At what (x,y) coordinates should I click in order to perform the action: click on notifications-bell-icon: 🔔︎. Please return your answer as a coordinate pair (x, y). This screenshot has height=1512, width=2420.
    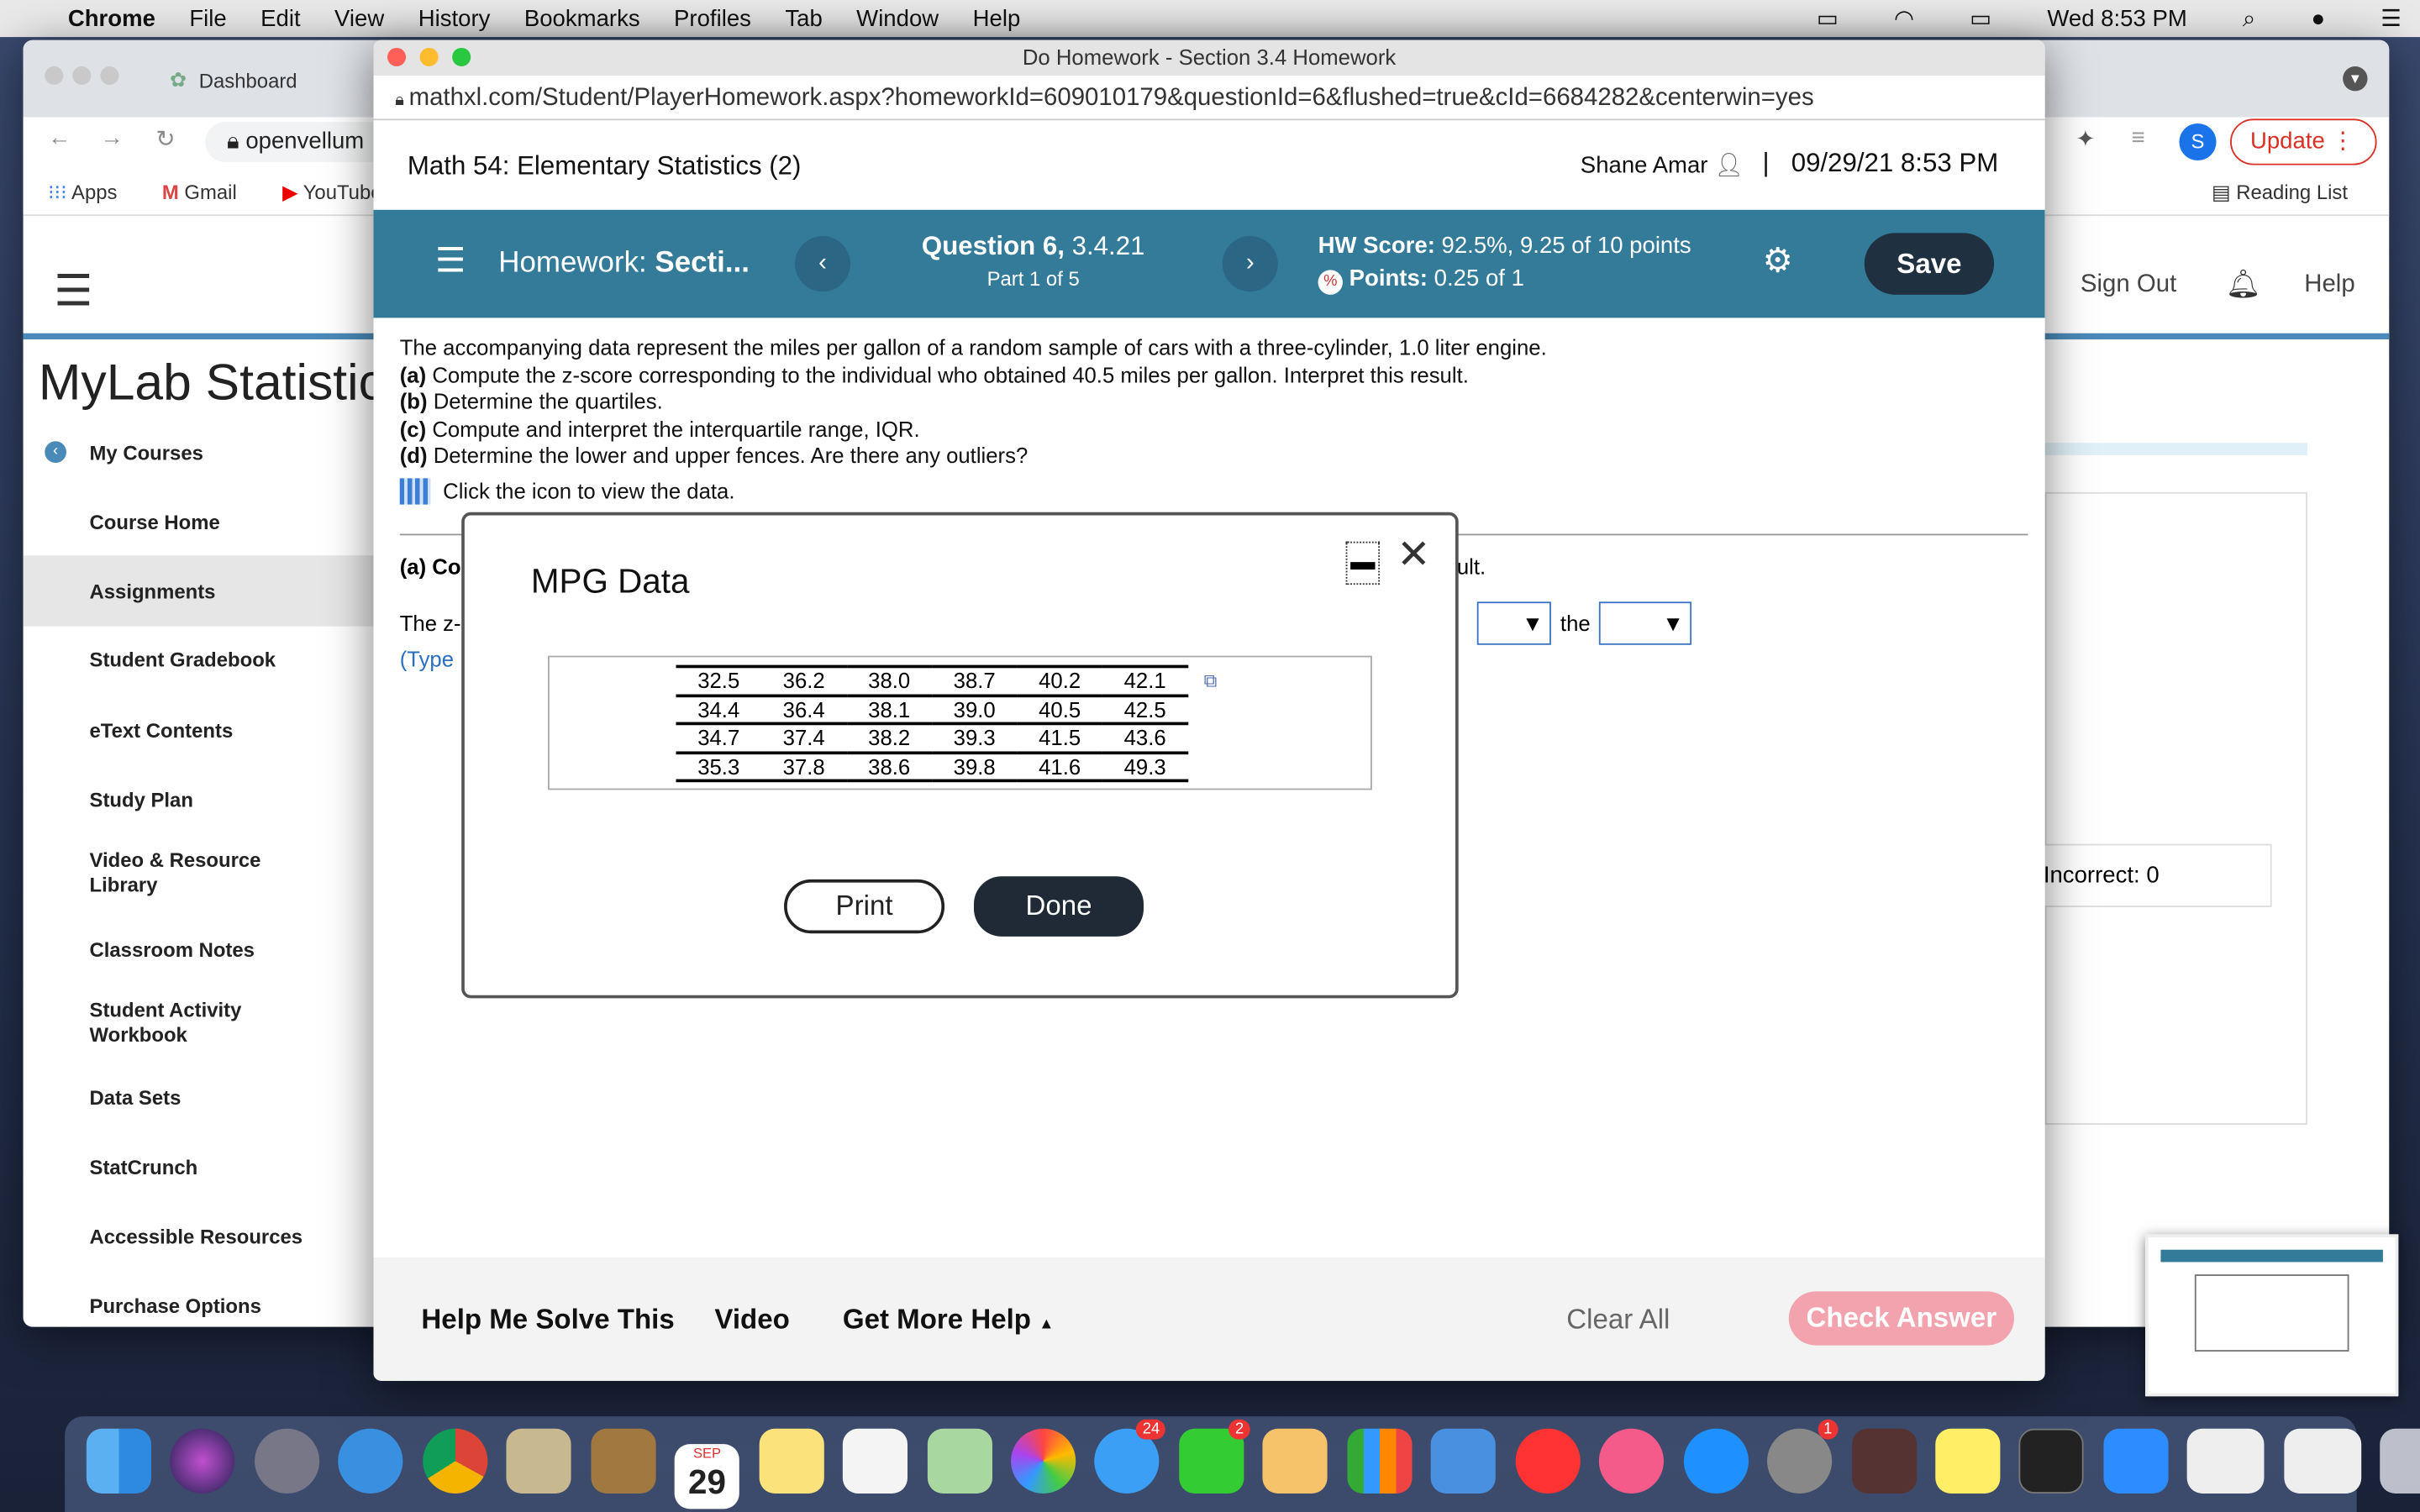
    Looking at the image, I should click on (2243, 285).